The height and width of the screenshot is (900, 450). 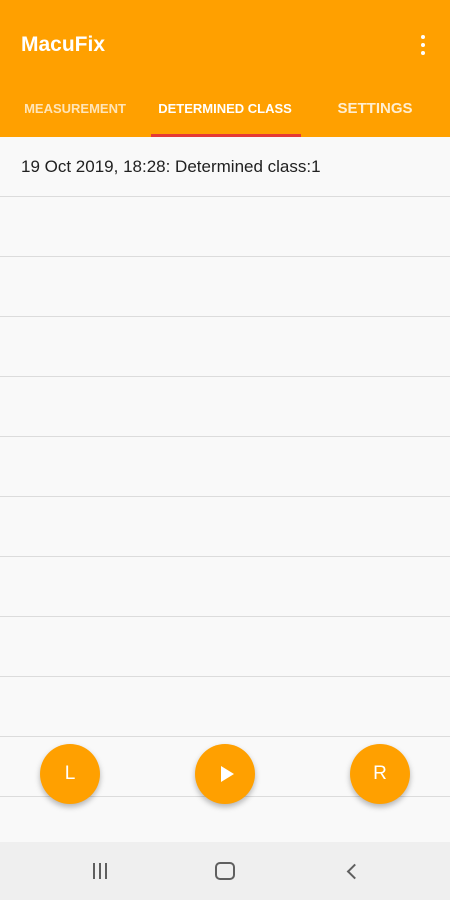 What do you see at coordinates (171, 166) in the screenshot?
I see `list-item-text: 19 Oct 2019, 18:28: Determined class:1` at bounding box center [171, 166].